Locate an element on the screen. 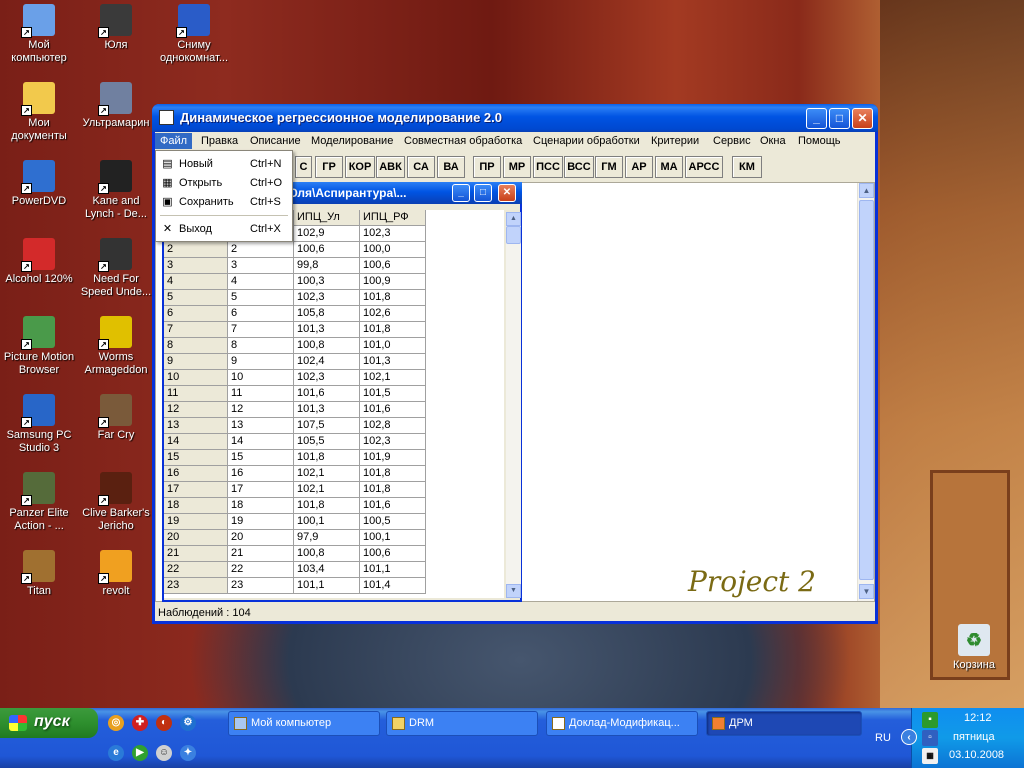 The height and width of the screenshot is (768, 1024). desktop-icon: ↗ PowerDVD is located at coordinates (39, 184).